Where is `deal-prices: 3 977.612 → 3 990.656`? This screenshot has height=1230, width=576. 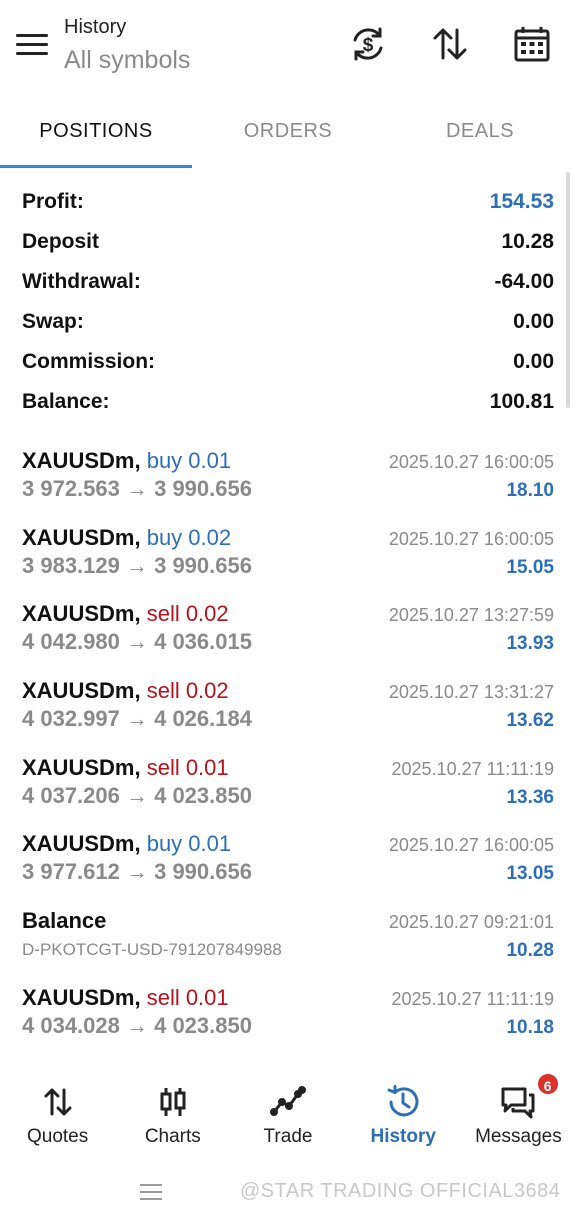 deal-prices: 3 977.612 → 3 990.656 is located at coordinates (137, 872).